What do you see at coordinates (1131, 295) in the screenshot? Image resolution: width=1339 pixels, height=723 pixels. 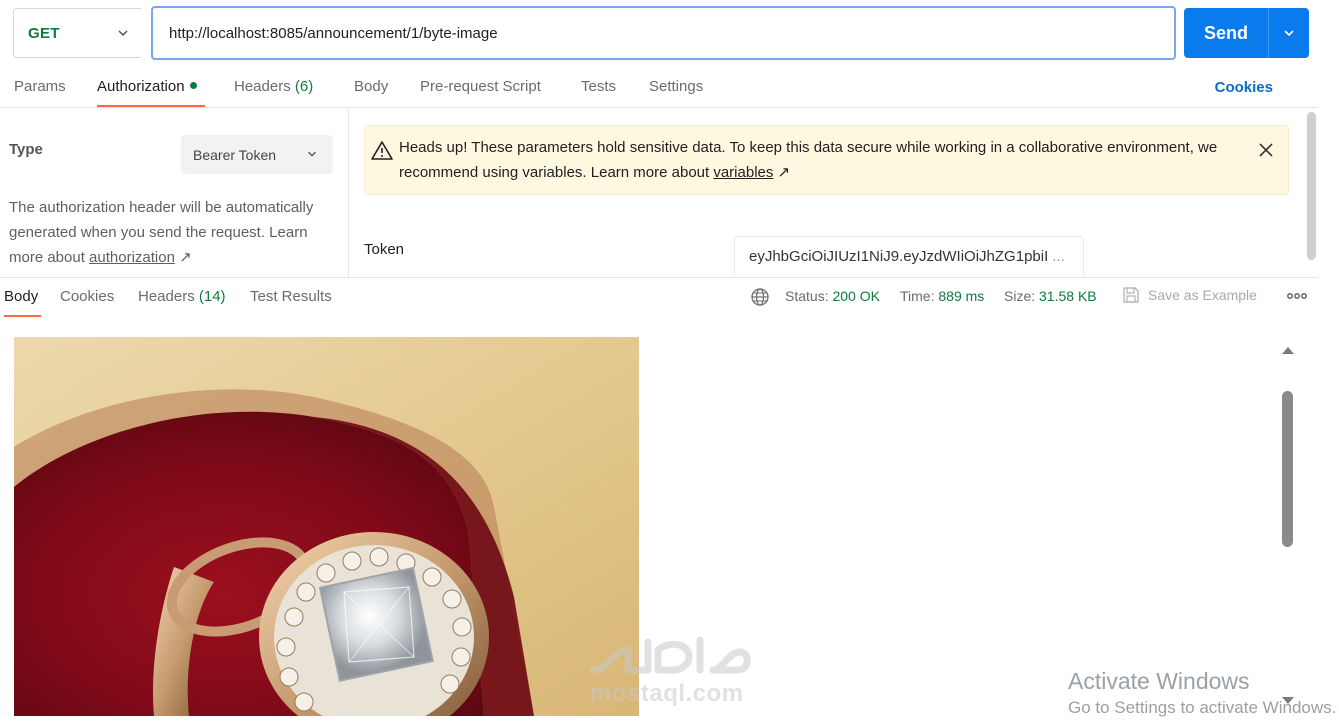 I see `save-icon` at bounding box center [1131, 295].